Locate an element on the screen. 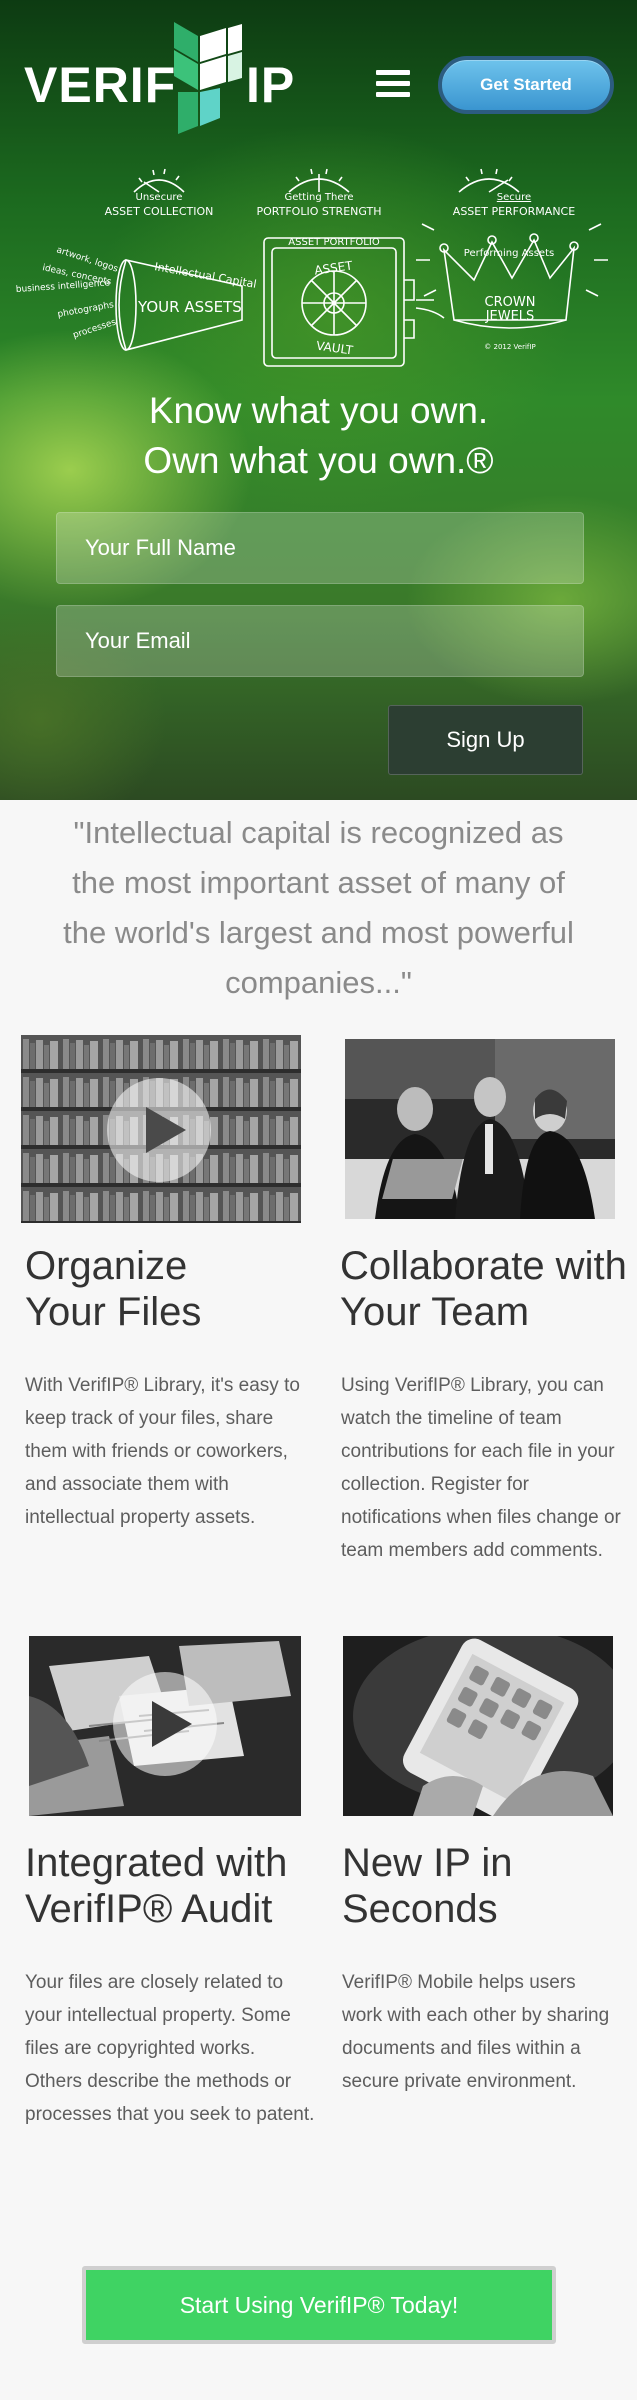 The image size is (637, 2400). logo-text-left: VERIF is located at coordinates (100, 85).